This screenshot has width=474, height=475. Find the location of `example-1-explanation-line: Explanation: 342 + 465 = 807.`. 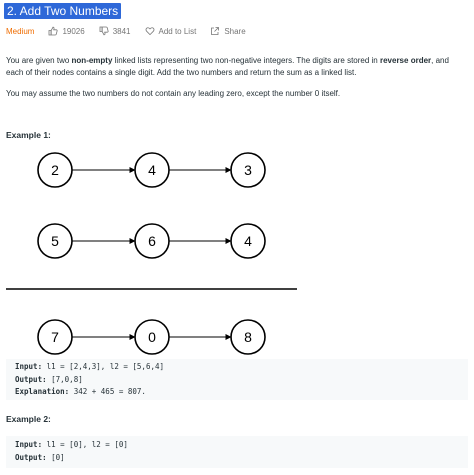

example-1-explanation-line: Explanation: 342 + 465 = 807. is located at coordinates (237, 392).